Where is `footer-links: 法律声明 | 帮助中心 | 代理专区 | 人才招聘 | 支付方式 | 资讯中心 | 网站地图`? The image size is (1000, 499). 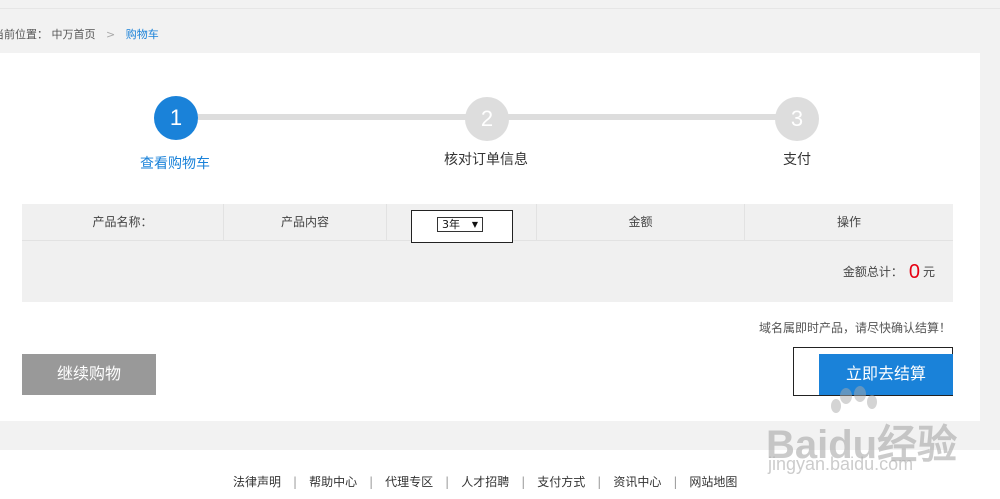 footer-links: 法律声明 | 帮助中心 | 代理专区 | 人才招聘 | 支付方式 | 资讯中心 | 网站地图 is located at coordinates (485, 481).